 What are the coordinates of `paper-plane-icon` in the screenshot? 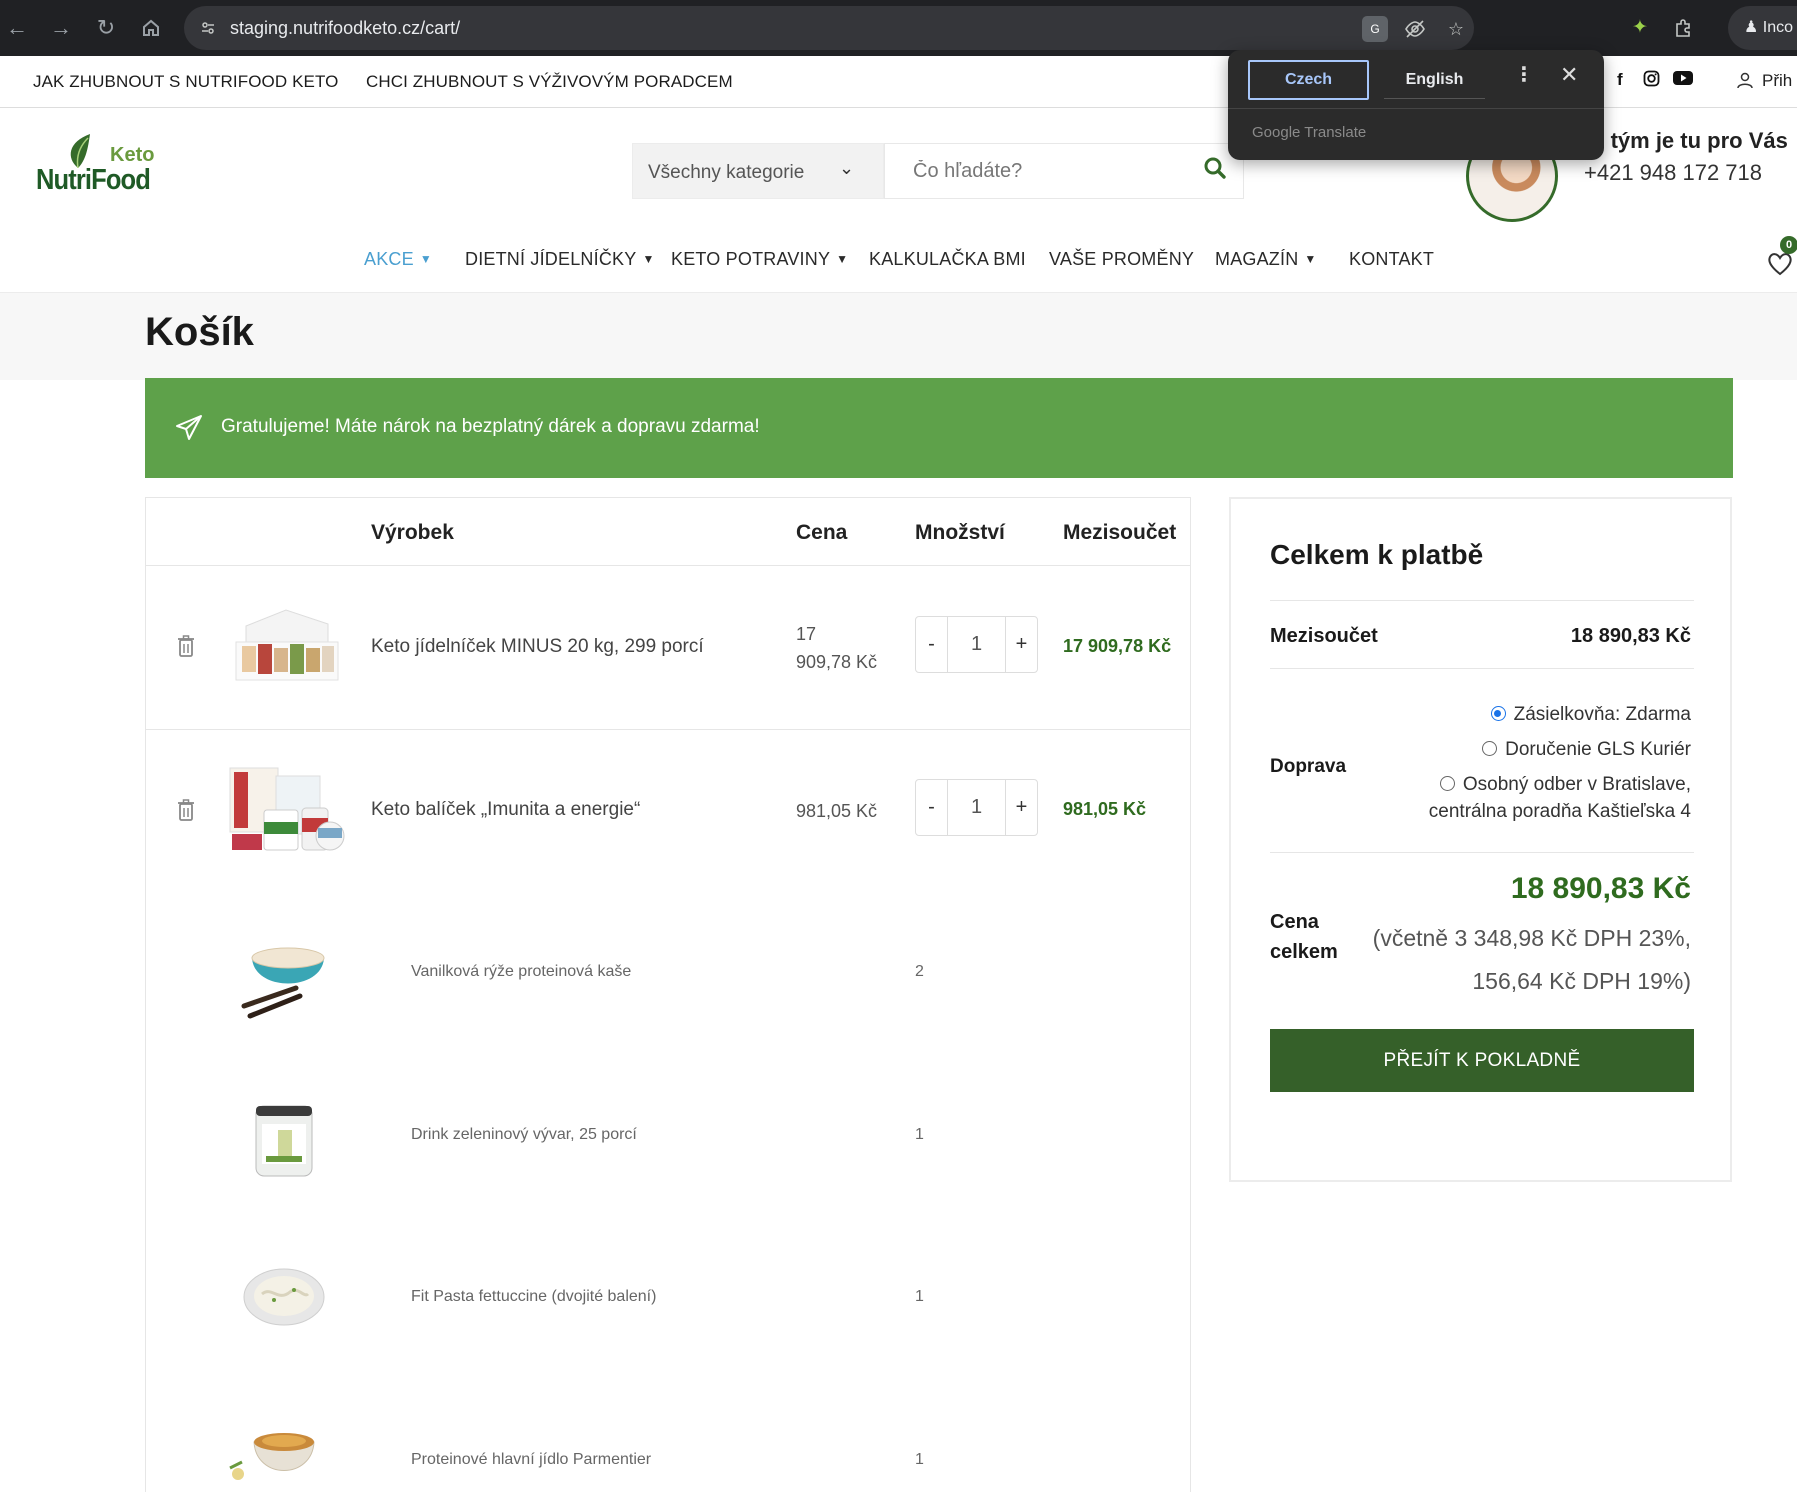 It's located at (189, 427).